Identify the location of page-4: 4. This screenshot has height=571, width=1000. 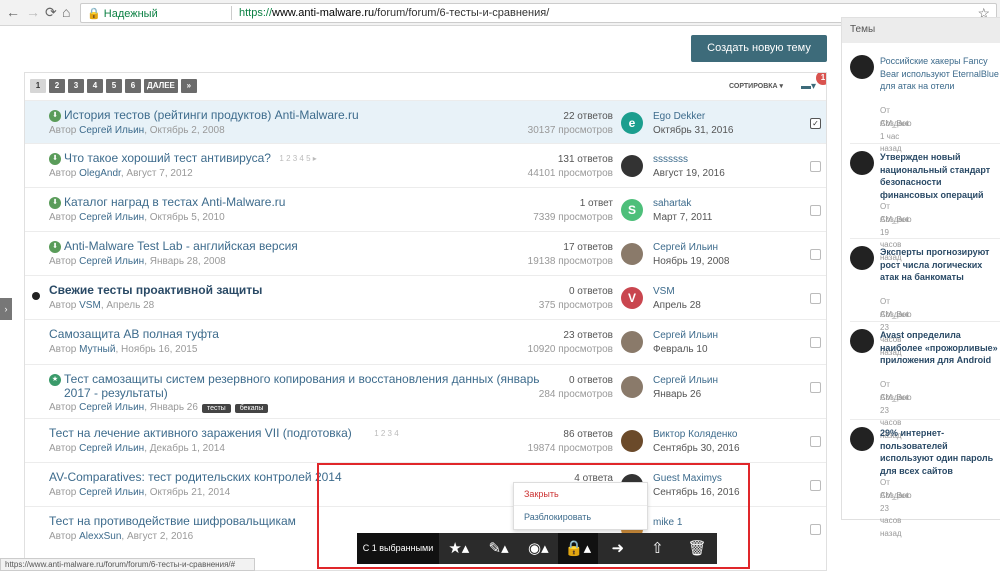
(95, 86).